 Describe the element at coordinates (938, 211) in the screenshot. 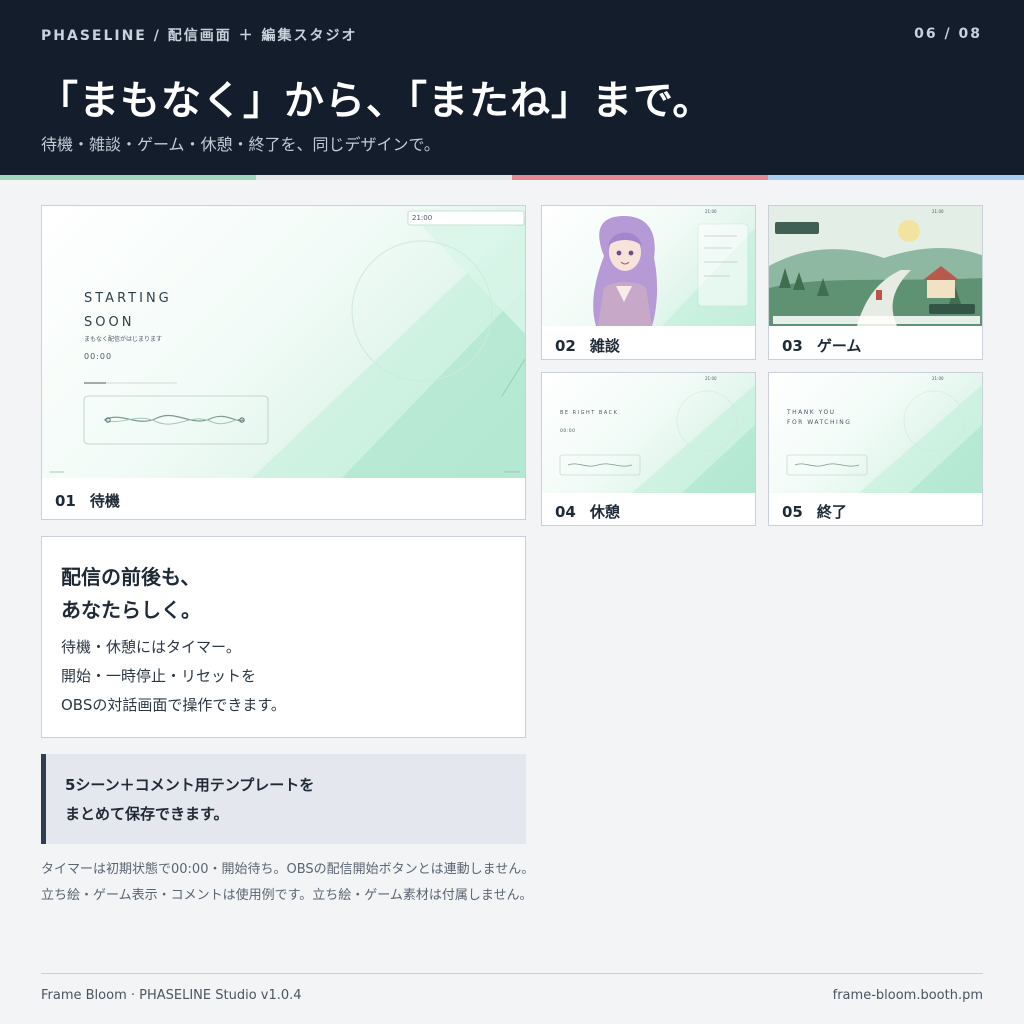

I see `game-clock: 21:00` at that location.